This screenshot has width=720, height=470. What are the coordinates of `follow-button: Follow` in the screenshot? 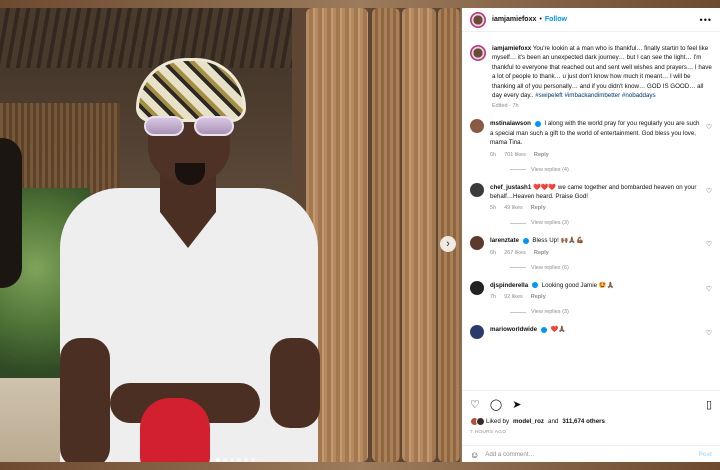 It's located at (556, 19).